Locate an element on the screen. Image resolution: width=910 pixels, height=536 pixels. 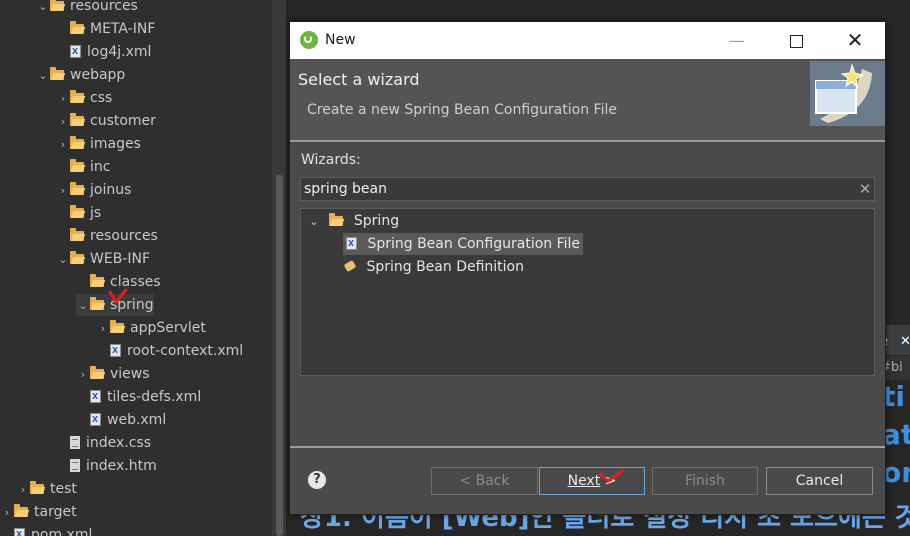
spring-logo-icon is located at coordinates (309, 40).